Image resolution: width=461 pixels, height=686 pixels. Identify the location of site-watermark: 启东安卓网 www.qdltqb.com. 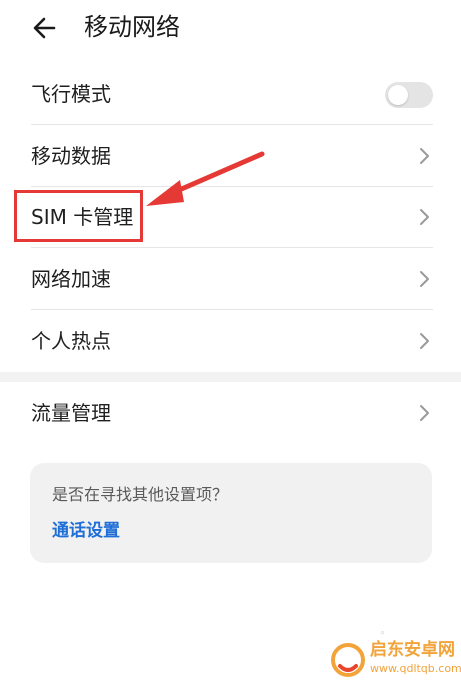
(395, 659).